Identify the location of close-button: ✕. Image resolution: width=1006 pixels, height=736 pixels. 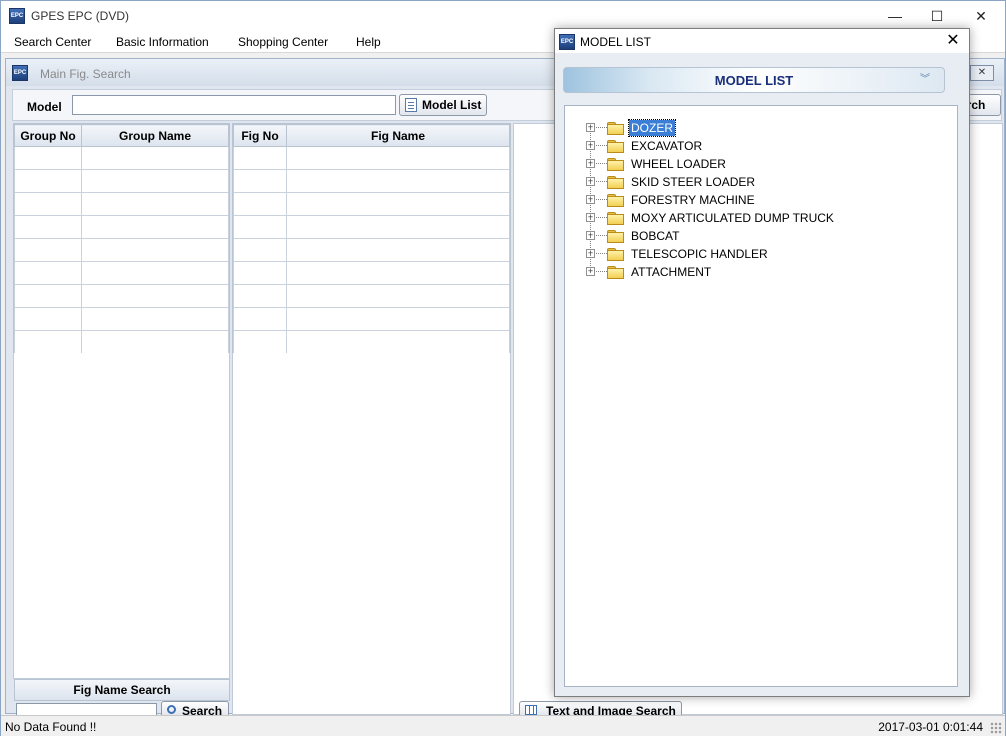
(981, 16).